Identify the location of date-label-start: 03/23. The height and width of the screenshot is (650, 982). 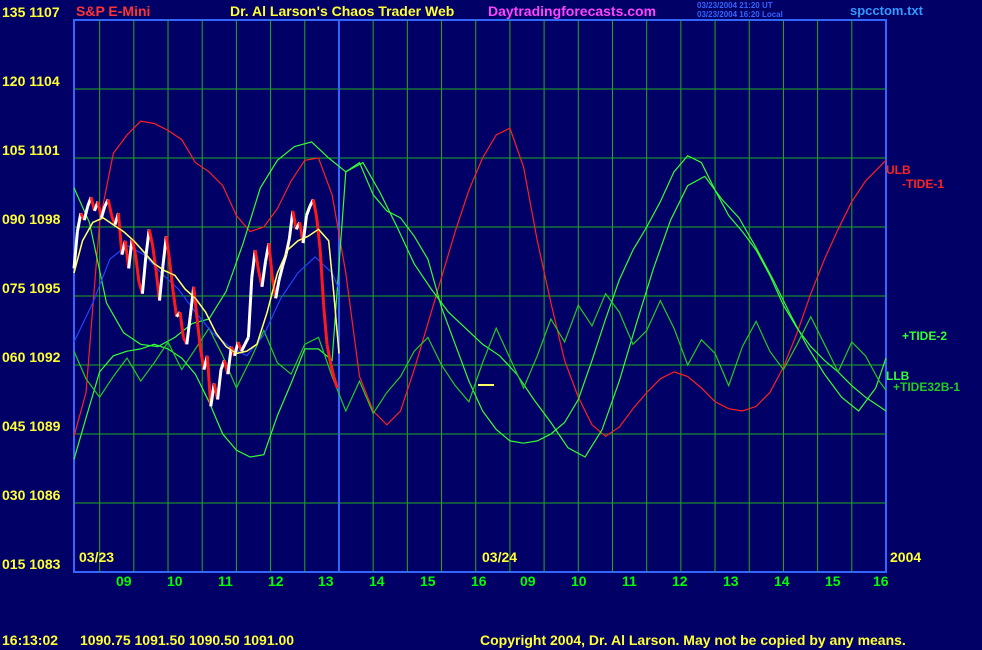
(97, 557).